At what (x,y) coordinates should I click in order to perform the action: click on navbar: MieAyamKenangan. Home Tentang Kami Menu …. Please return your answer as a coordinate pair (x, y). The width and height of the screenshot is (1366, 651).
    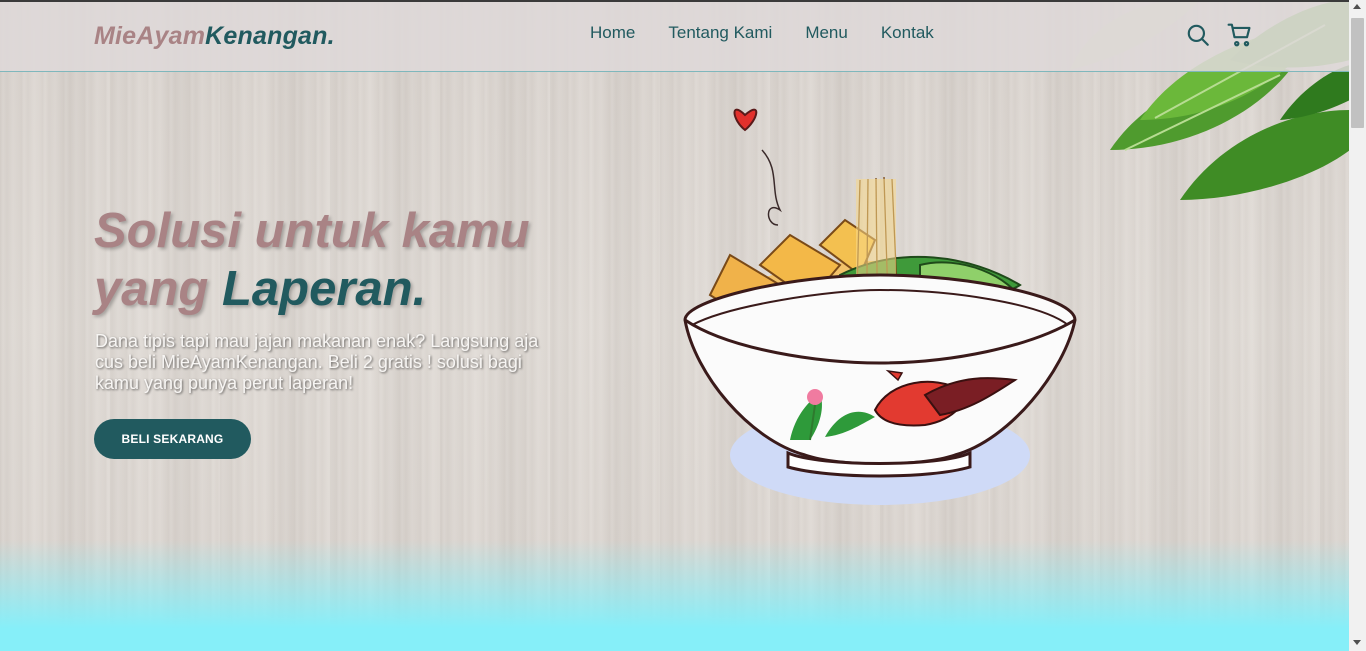
    Looking at the image, I should click on (674, 37).